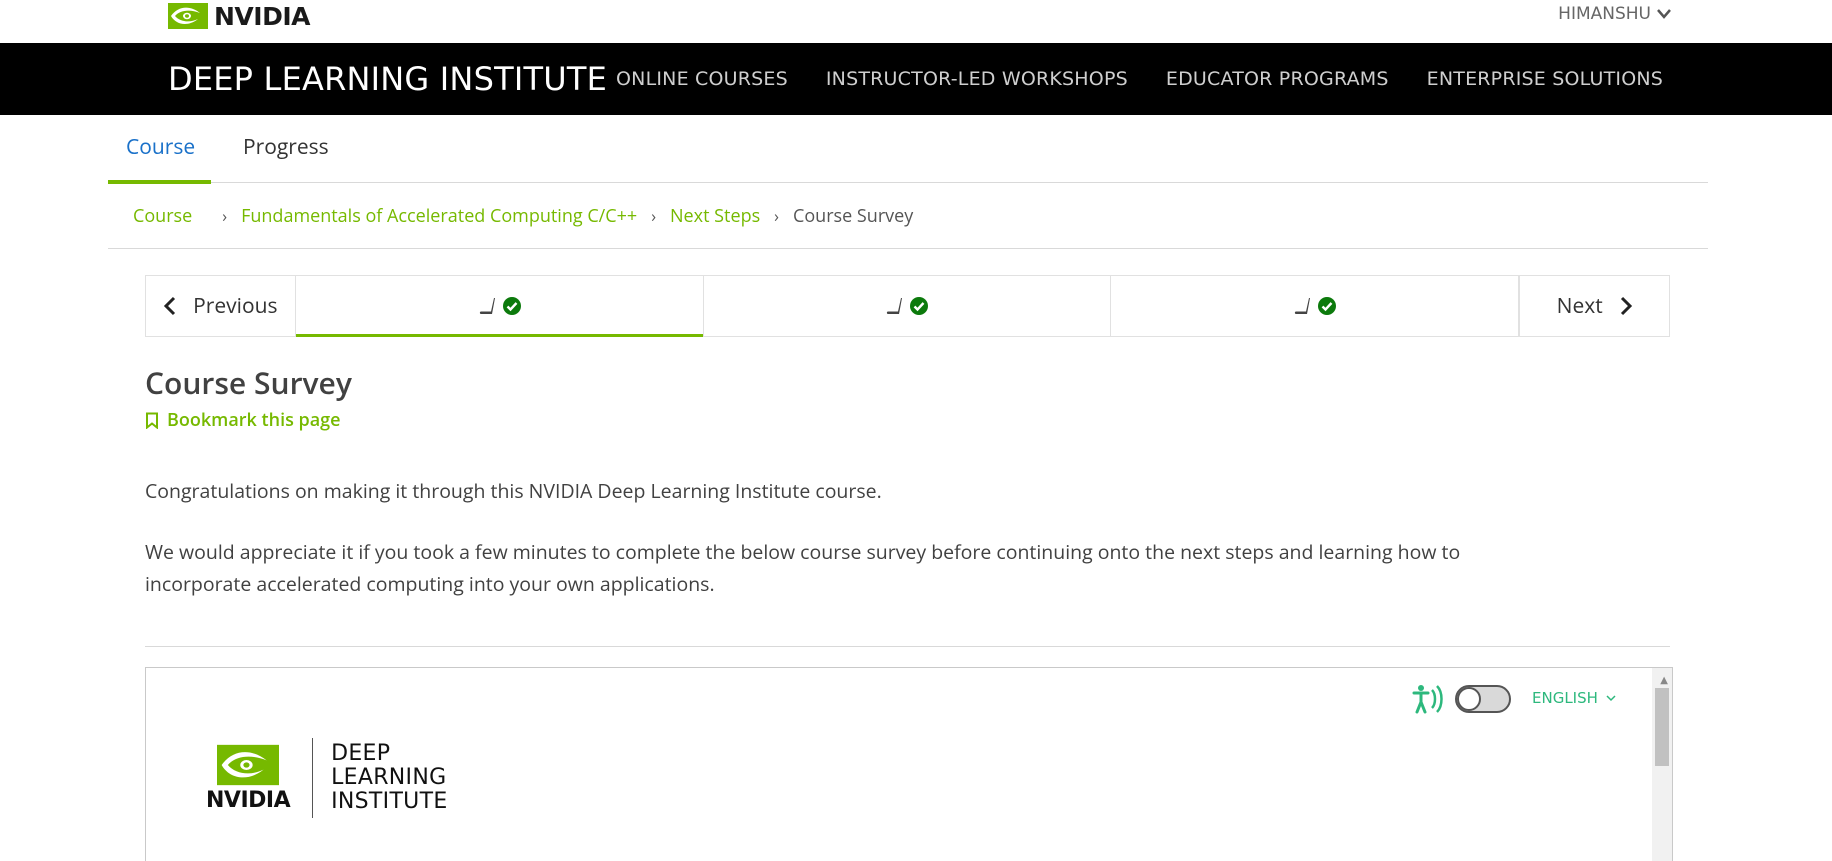 The height and width of the screenshot is (861, 1832). What do you see at coordinates (977, 79) in the screenshot?
I see `nav-instructor-led-workshops: INSTRUCTOR-LED WORKSHOPS` at bounding box center [977, 79].